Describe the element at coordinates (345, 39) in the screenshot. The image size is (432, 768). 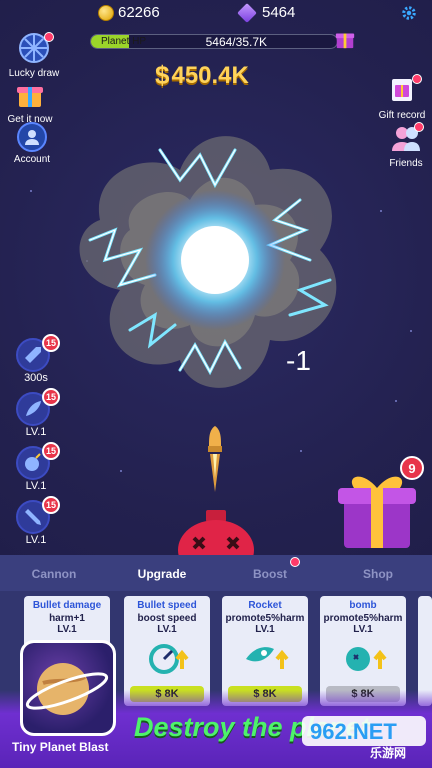
I see `hp-gift-icon` at that location.